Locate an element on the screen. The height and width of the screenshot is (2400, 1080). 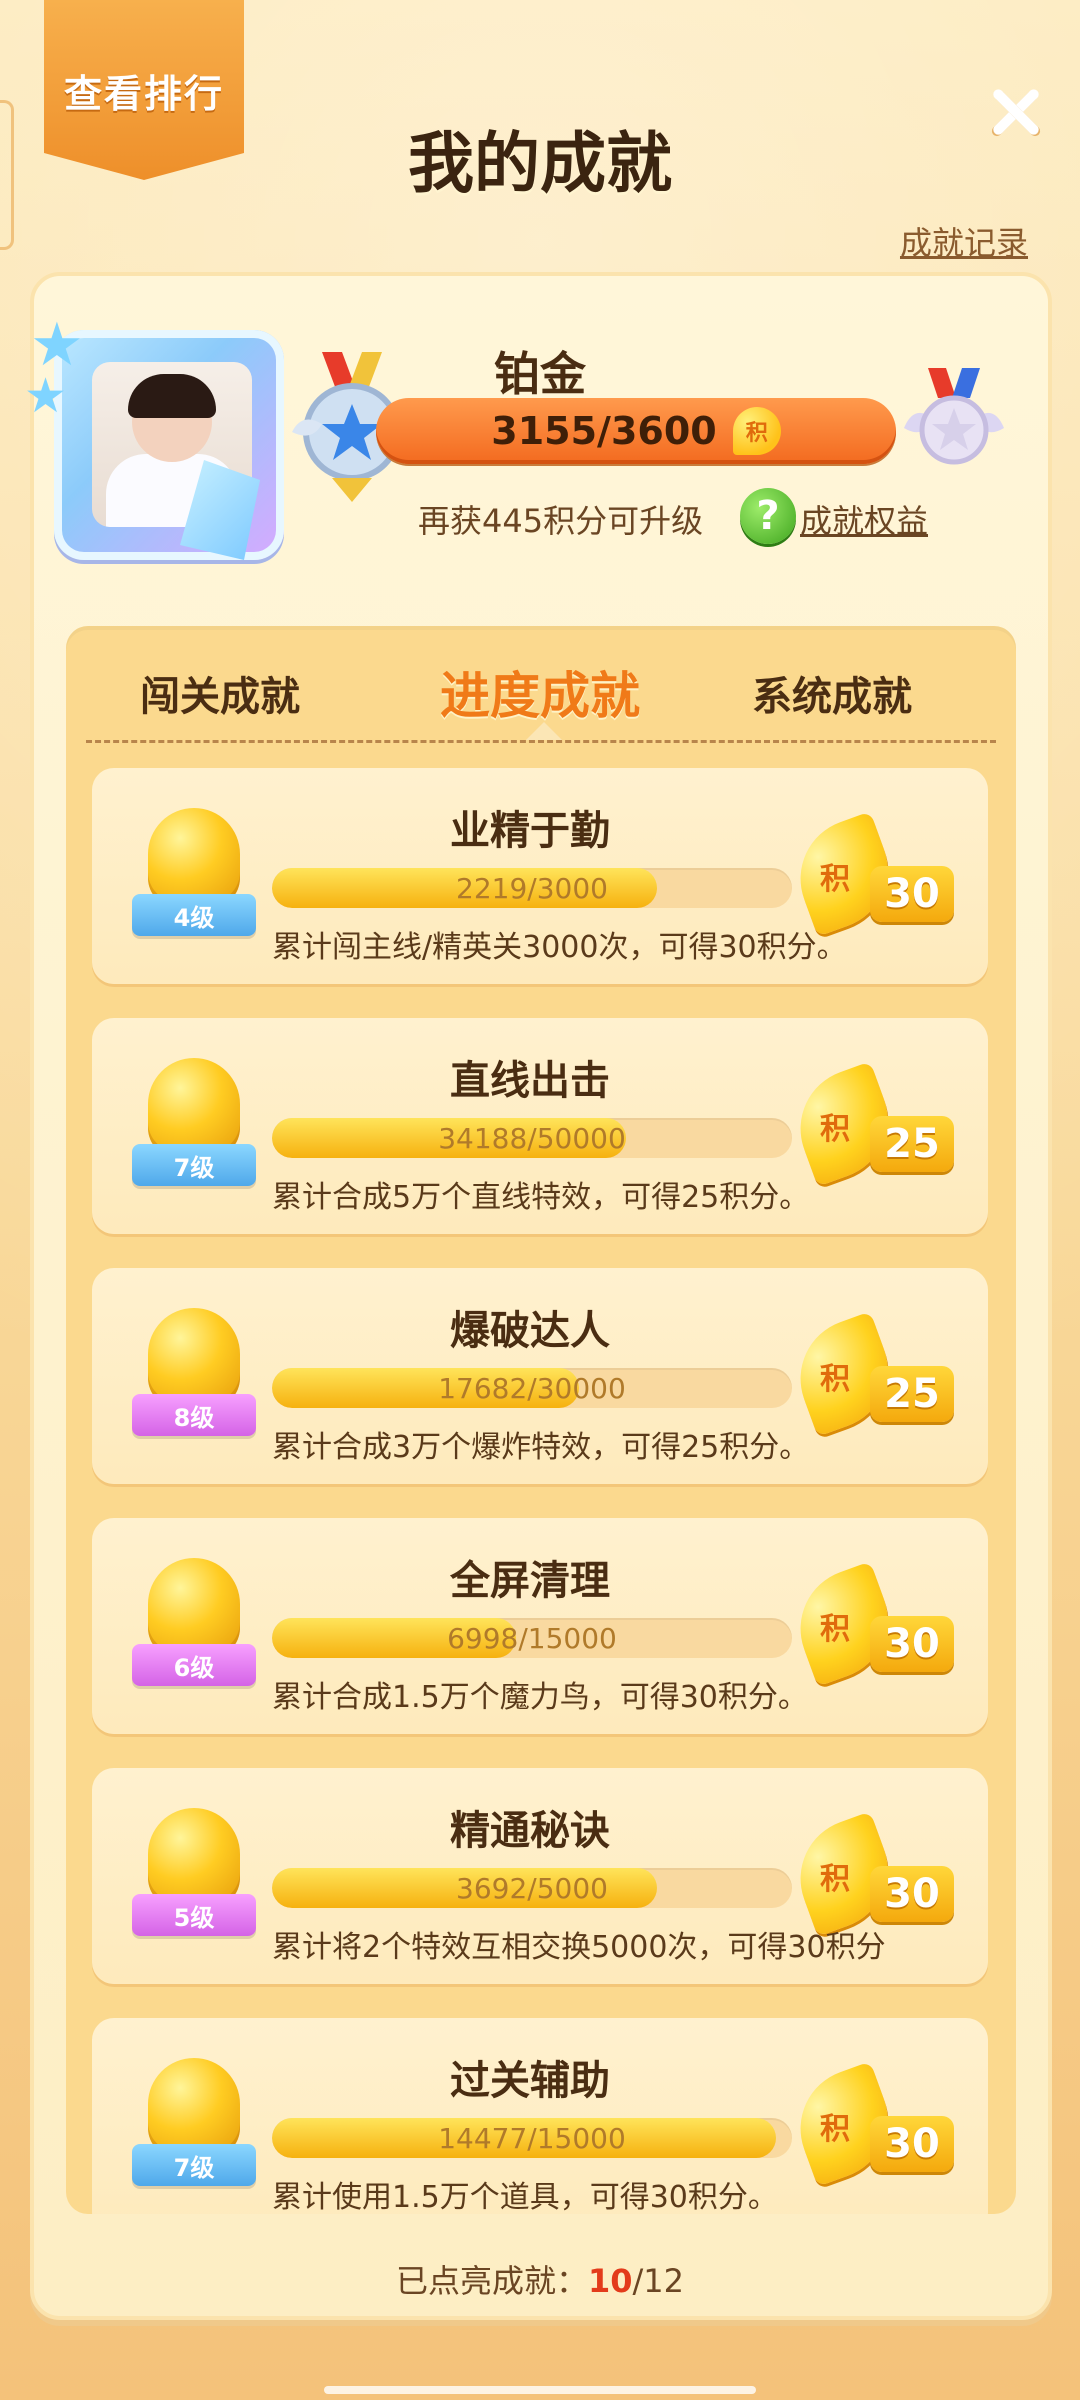
achievement-progress: 17682/30000 is located at coordinates (532, 1388).